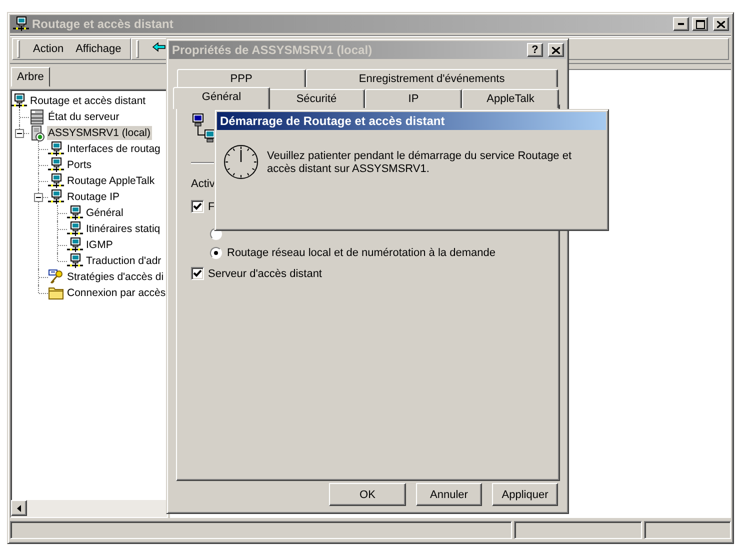 The image size is (735, 551). What do you see at coordinates (98, 49) in the screenshot?
I see `menu-item: Affichage` at bounding box center [98, 49].